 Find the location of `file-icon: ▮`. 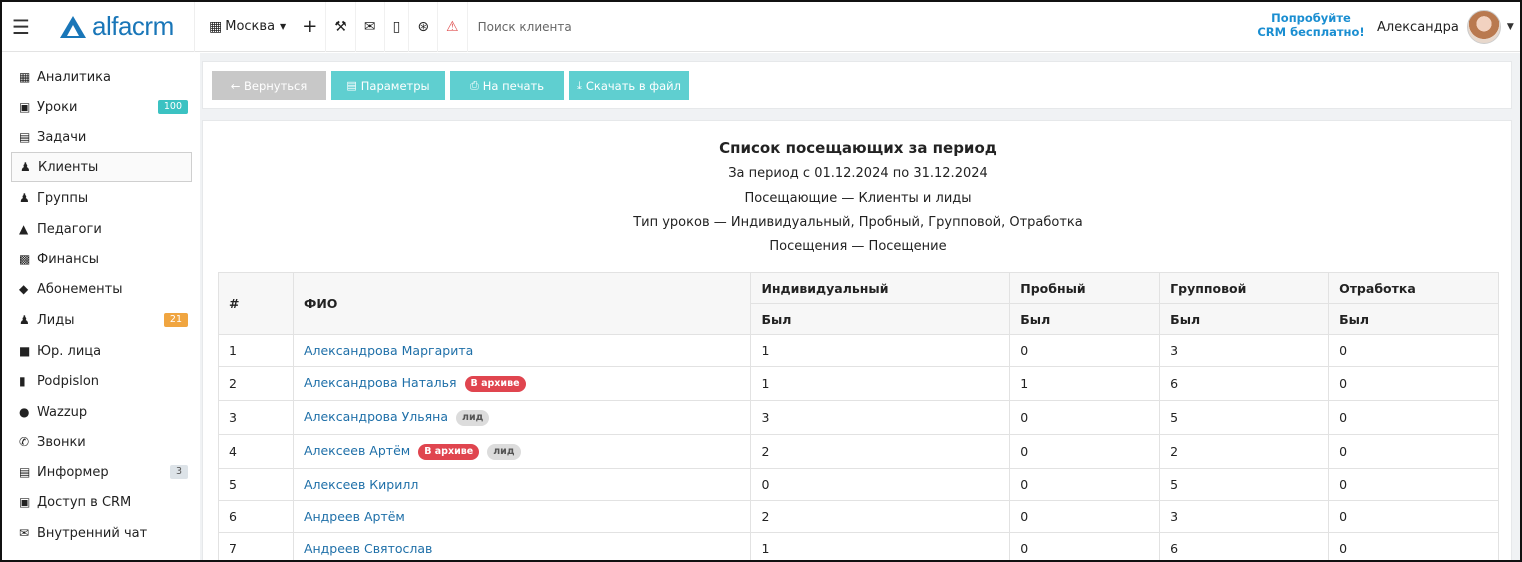

file-icon: ▮ is located at coordinates (22, 381).